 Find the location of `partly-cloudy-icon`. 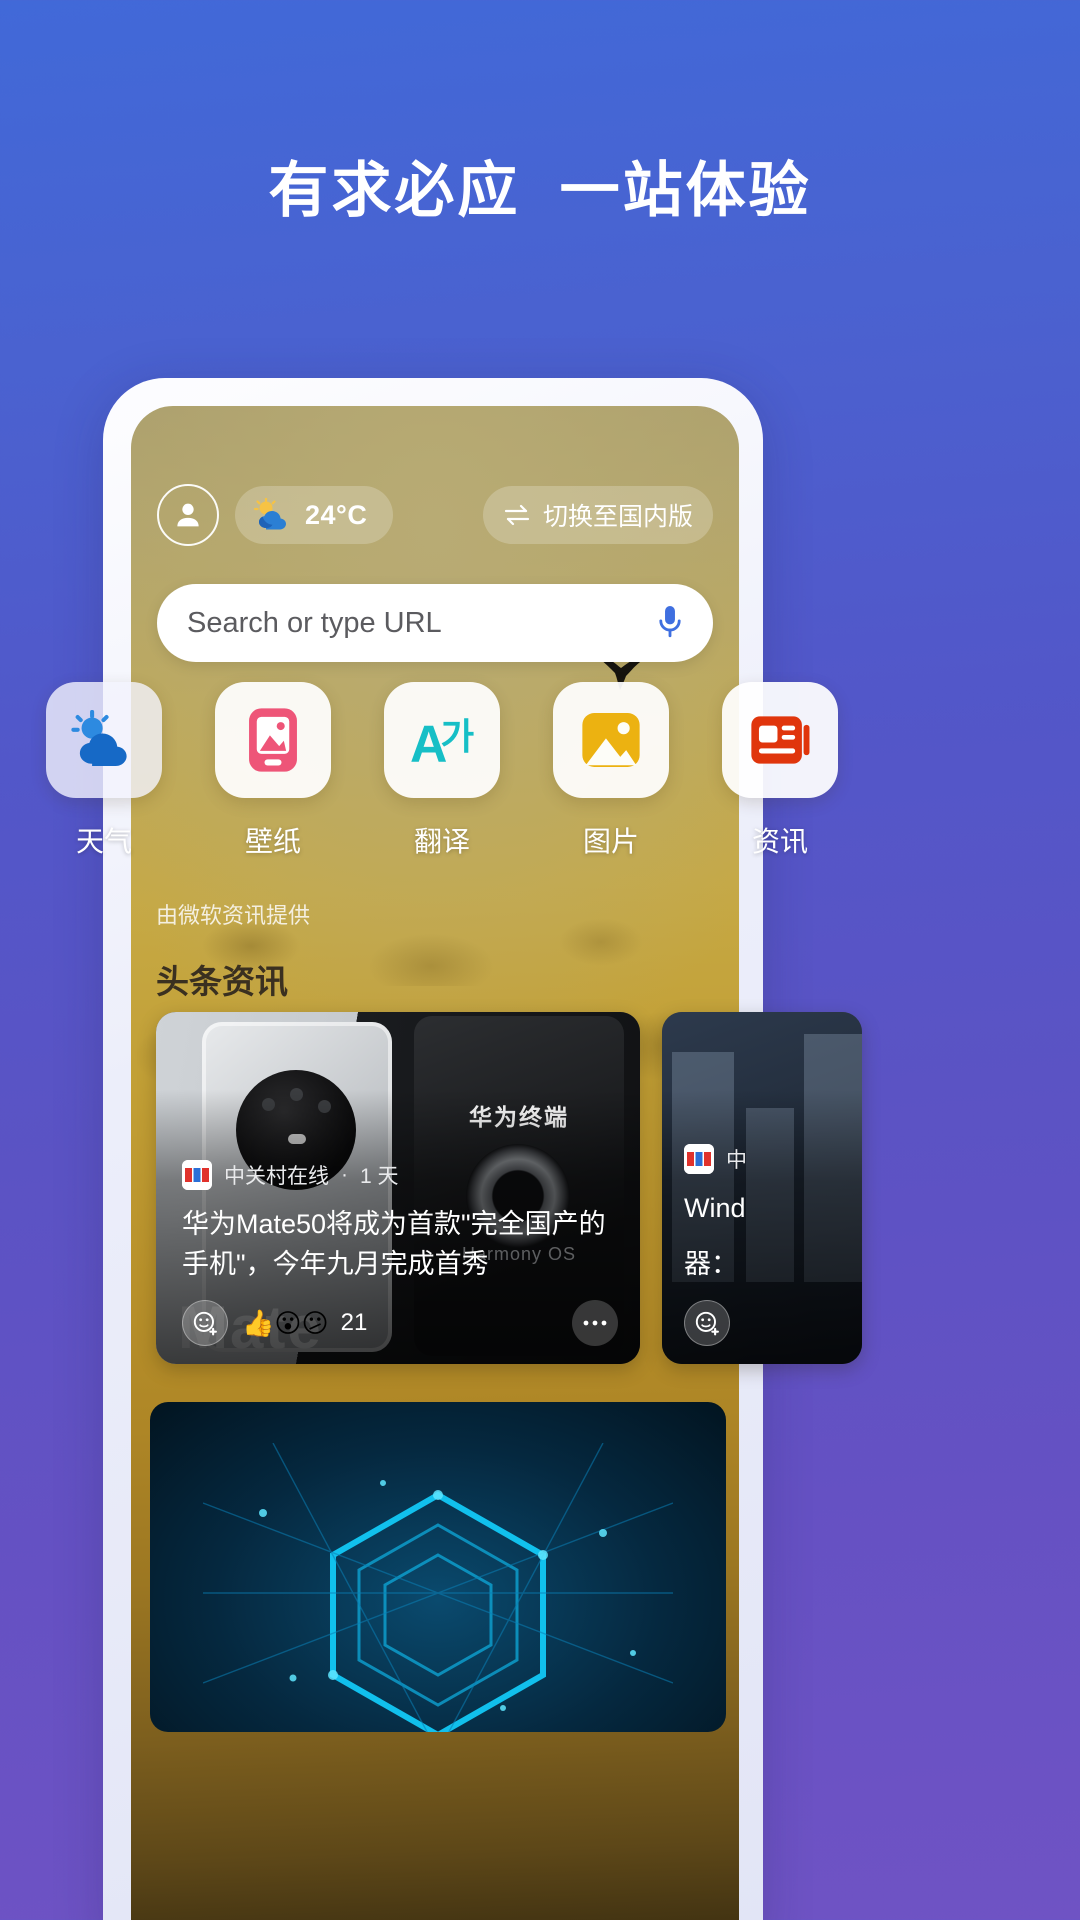

partly-cloudy-icon is located at coordinates (269, 514).